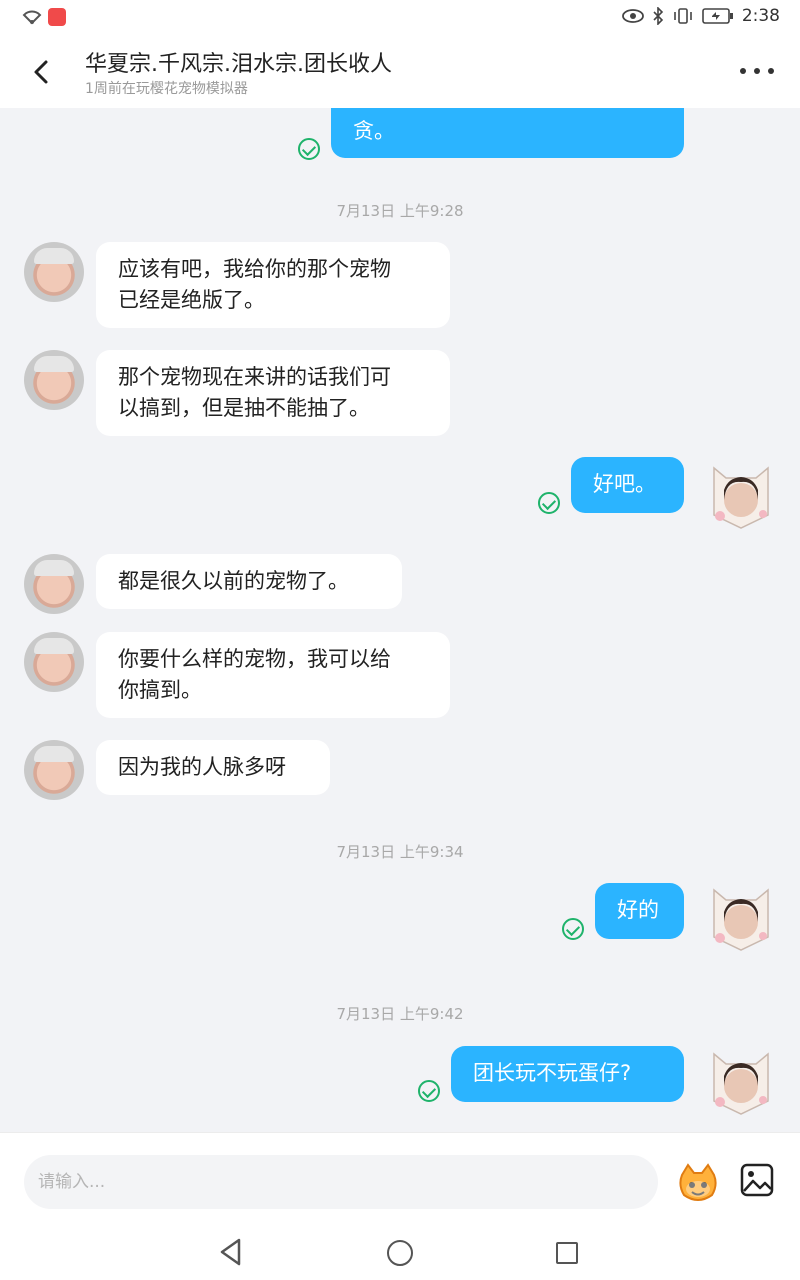 This screenshot has width=800, height=1280. What do you see at coordinates (400, 72) in the screenshot?
I see `chat-header: 华夏宗.千风宗.泪水宗.团长收人 1周前在玩樱花宠物模拟器` at bounding box center [400, 72].